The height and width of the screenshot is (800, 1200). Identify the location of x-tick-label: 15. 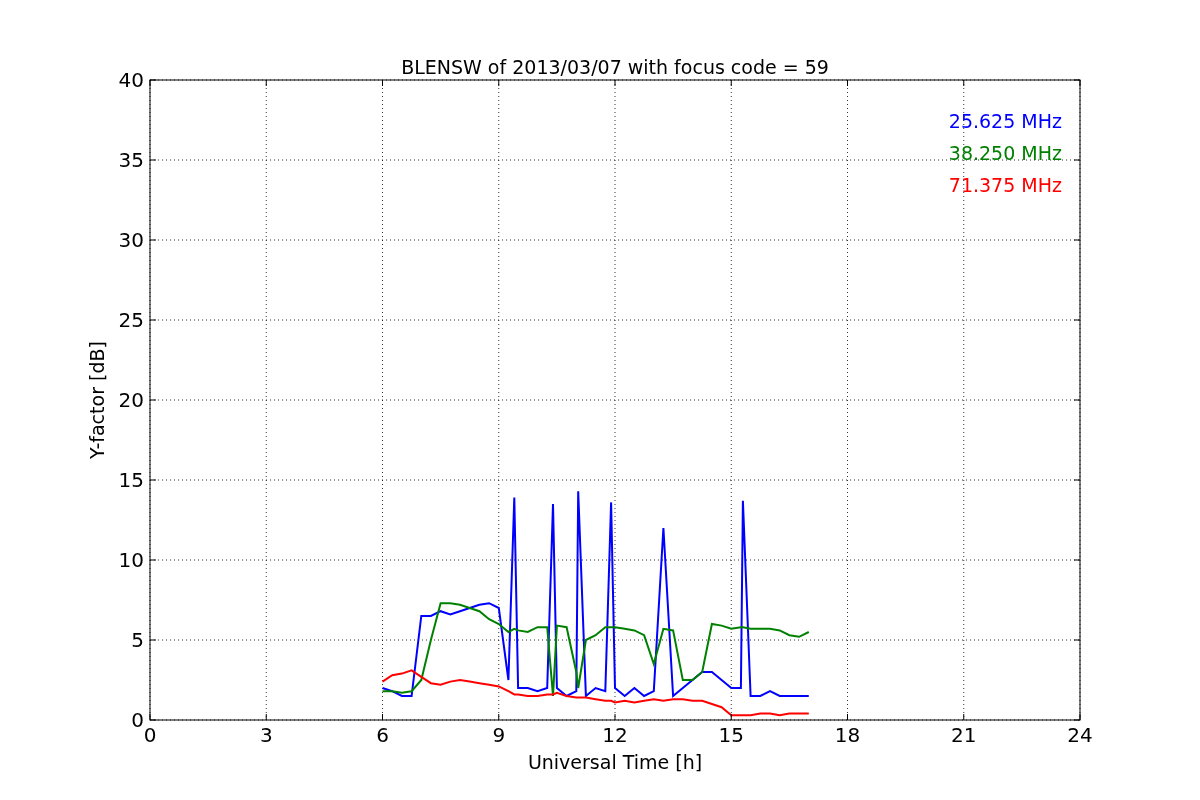
(731, 735).